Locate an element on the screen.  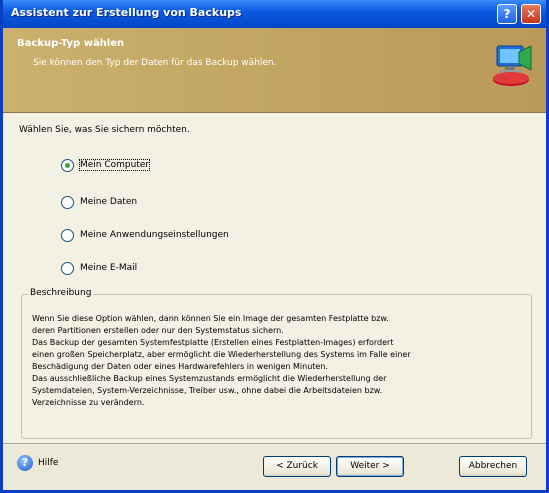
title-bar: Assistent zur Erstellung von Backups ? ✕ is located at coordinates (274, 14).